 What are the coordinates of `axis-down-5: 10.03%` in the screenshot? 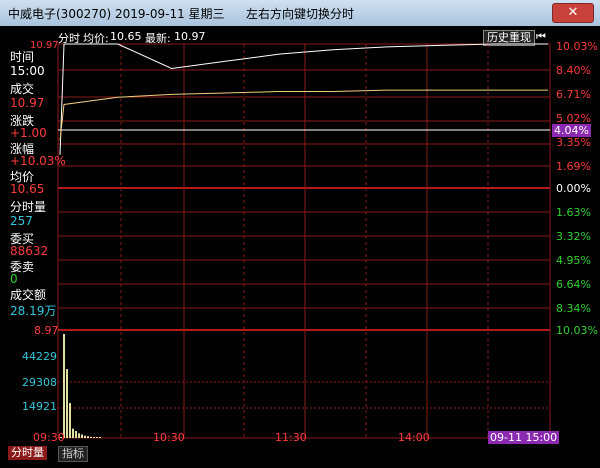 It's located at (577, 330).